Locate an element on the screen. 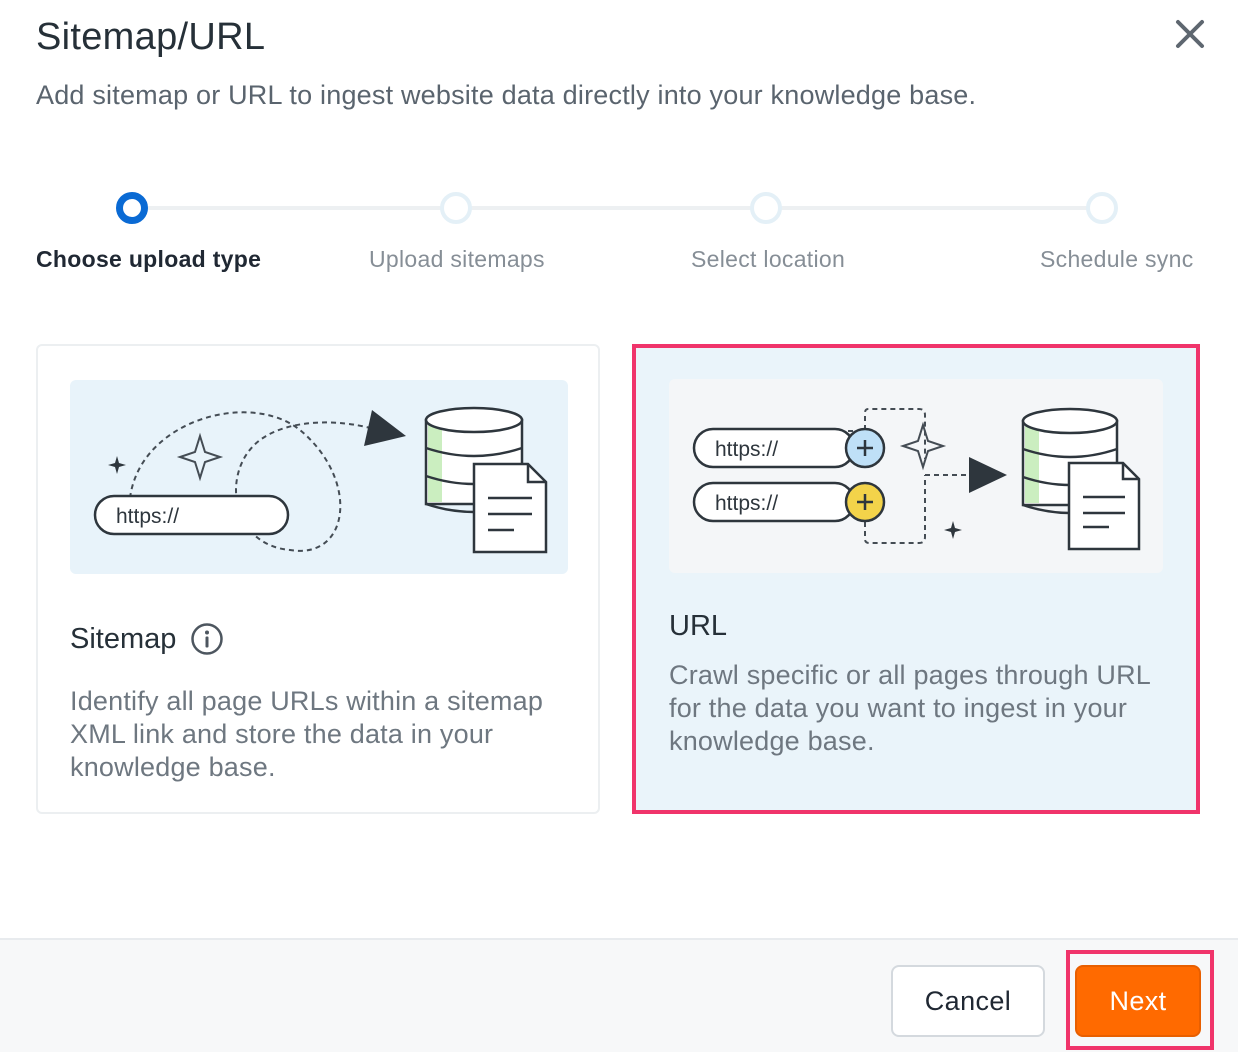 The height and width of the screenshot is (1052, 1238). close-button is located at coordinates (1190, 34).